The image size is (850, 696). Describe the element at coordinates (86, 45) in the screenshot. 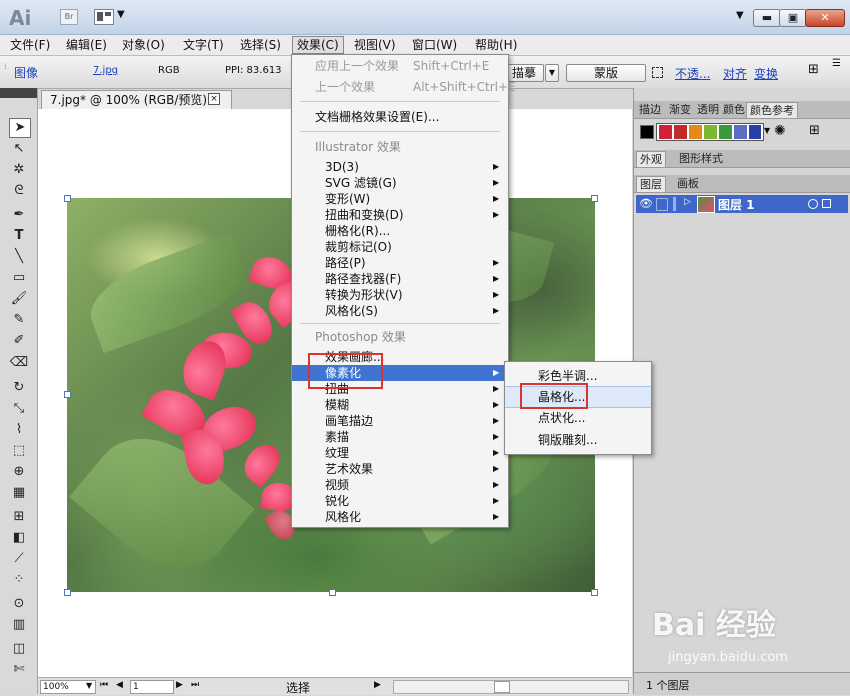

I see `menu-edit: 编辑(E)` at that location.